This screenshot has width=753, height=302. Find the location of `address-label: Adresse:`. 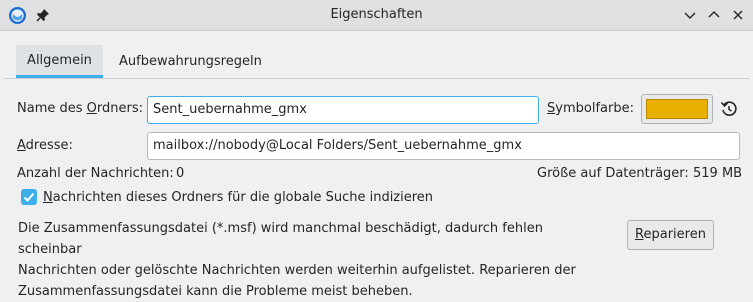

address-label: Adresse: is located at coordinates (45, 145).